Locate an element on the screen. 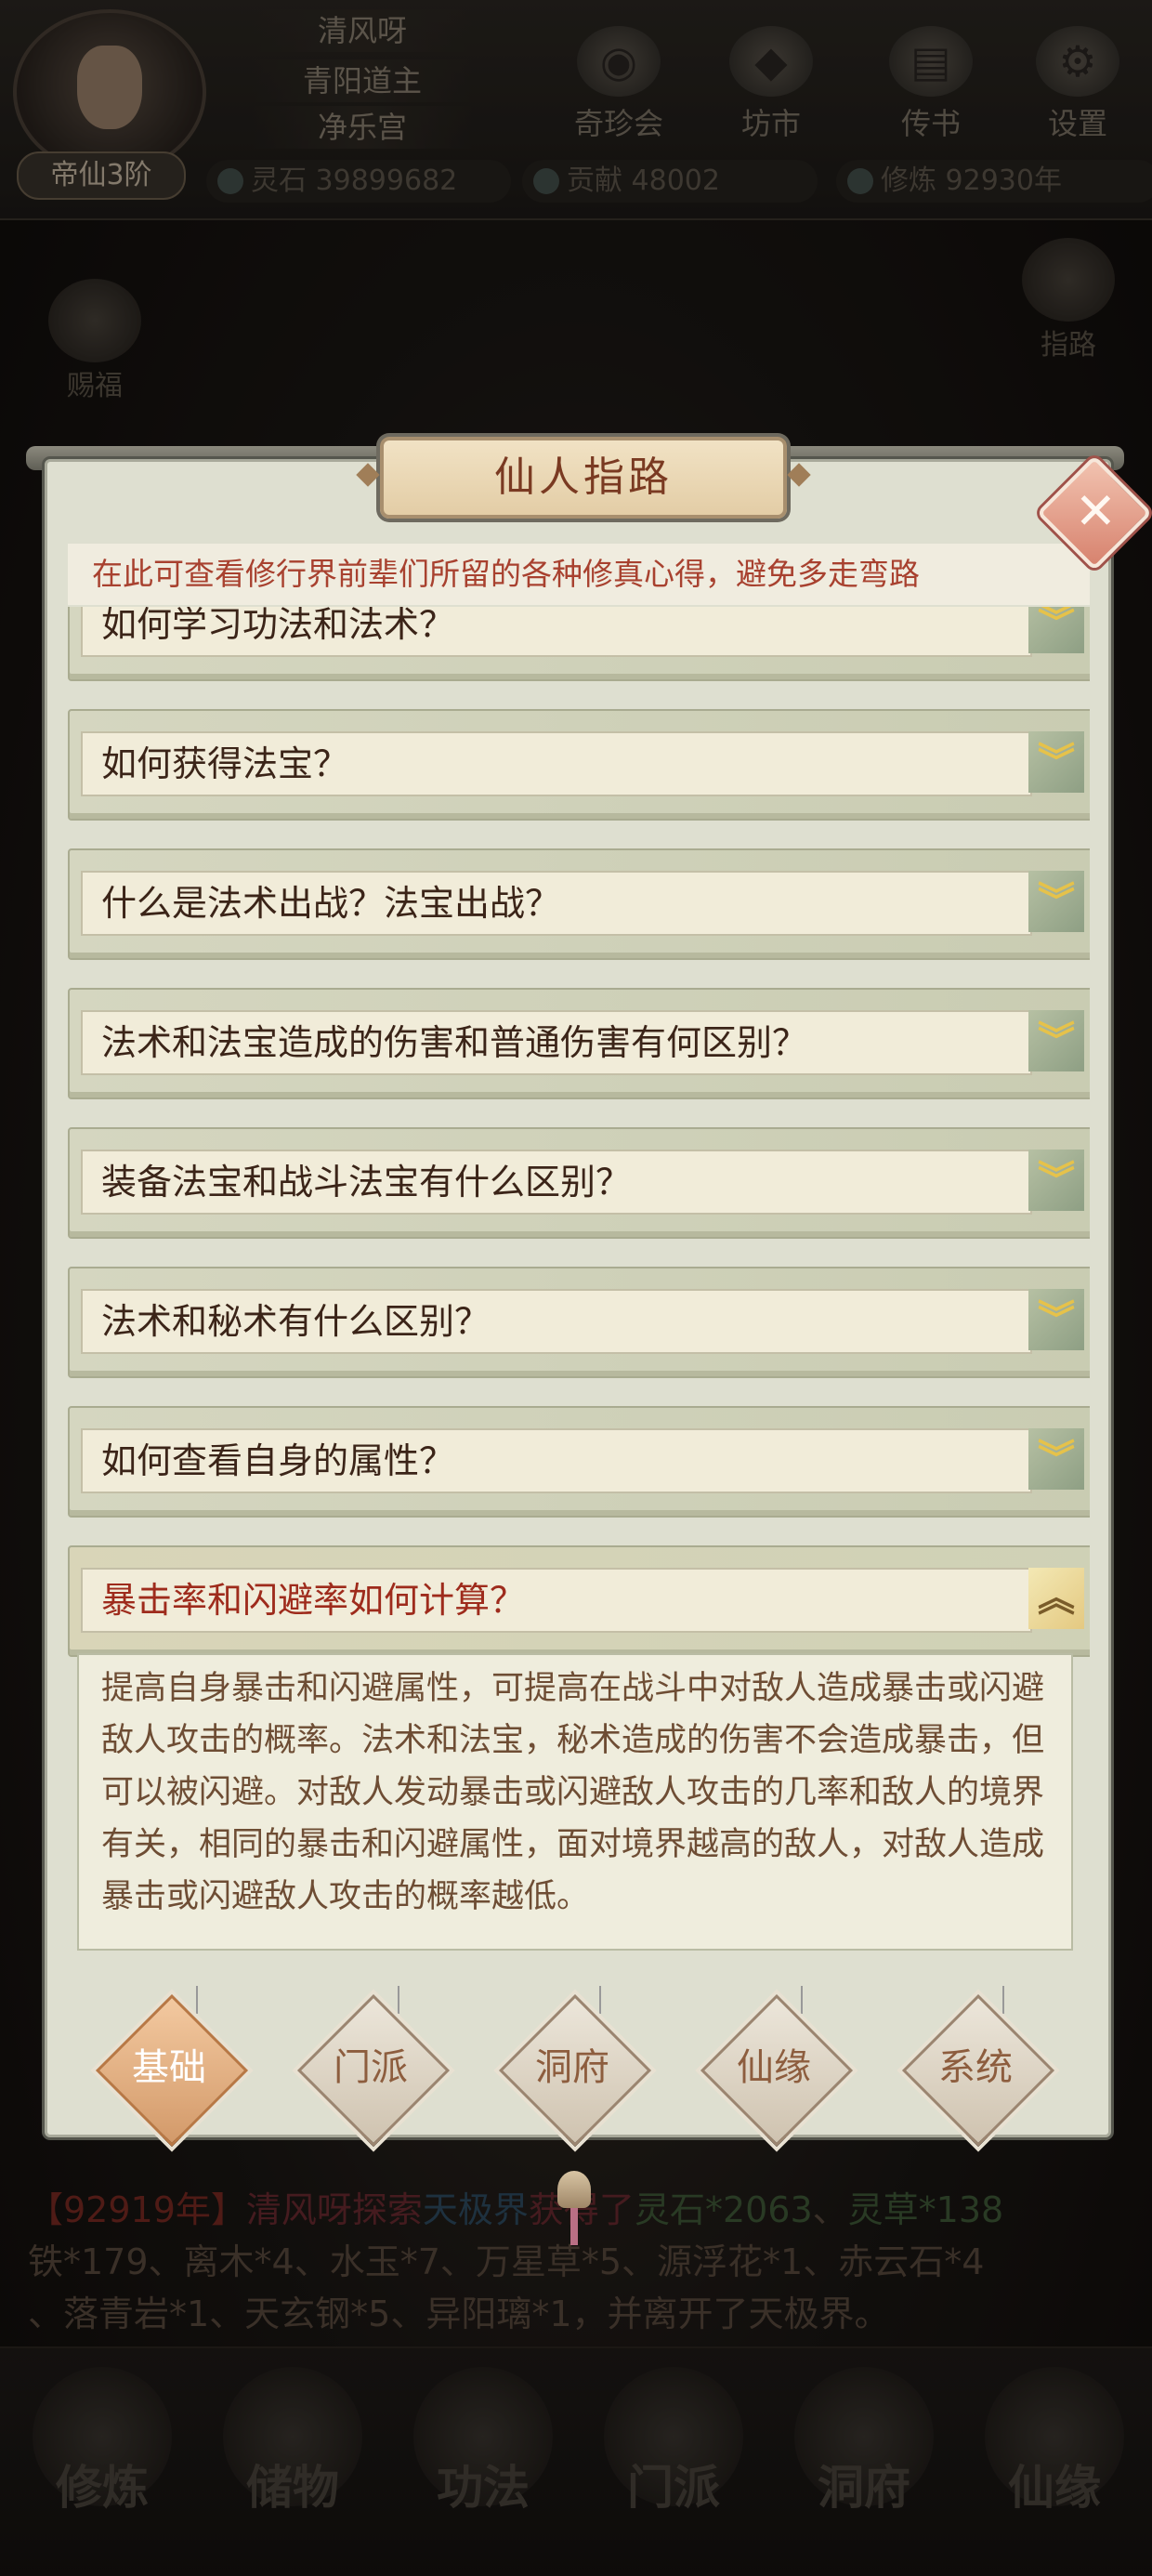 The height and width of the screenshot is (2576, 1152). bell-tassel is located at coordinates (574, 2226).